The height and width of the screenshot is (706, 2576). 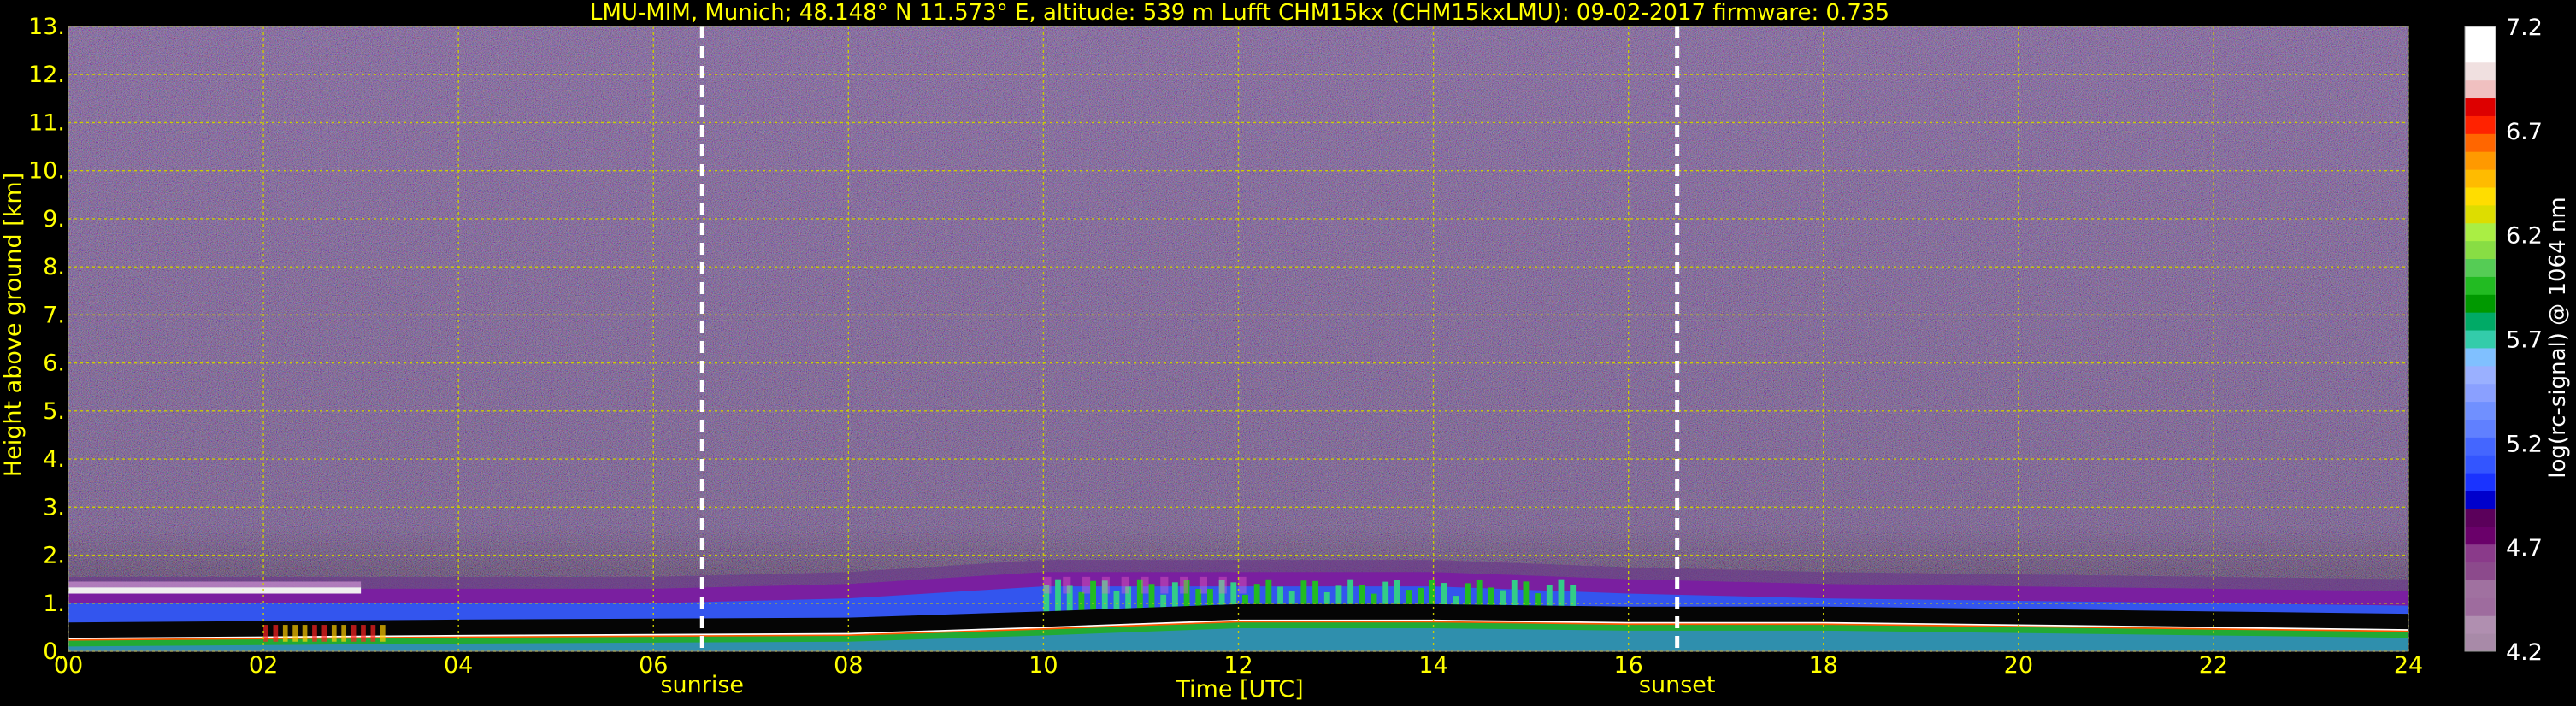 What do you see at coordinates (46, 171) in the screenshot?
I see `y-tick-label: 10.` at bounding box center [46, 171].